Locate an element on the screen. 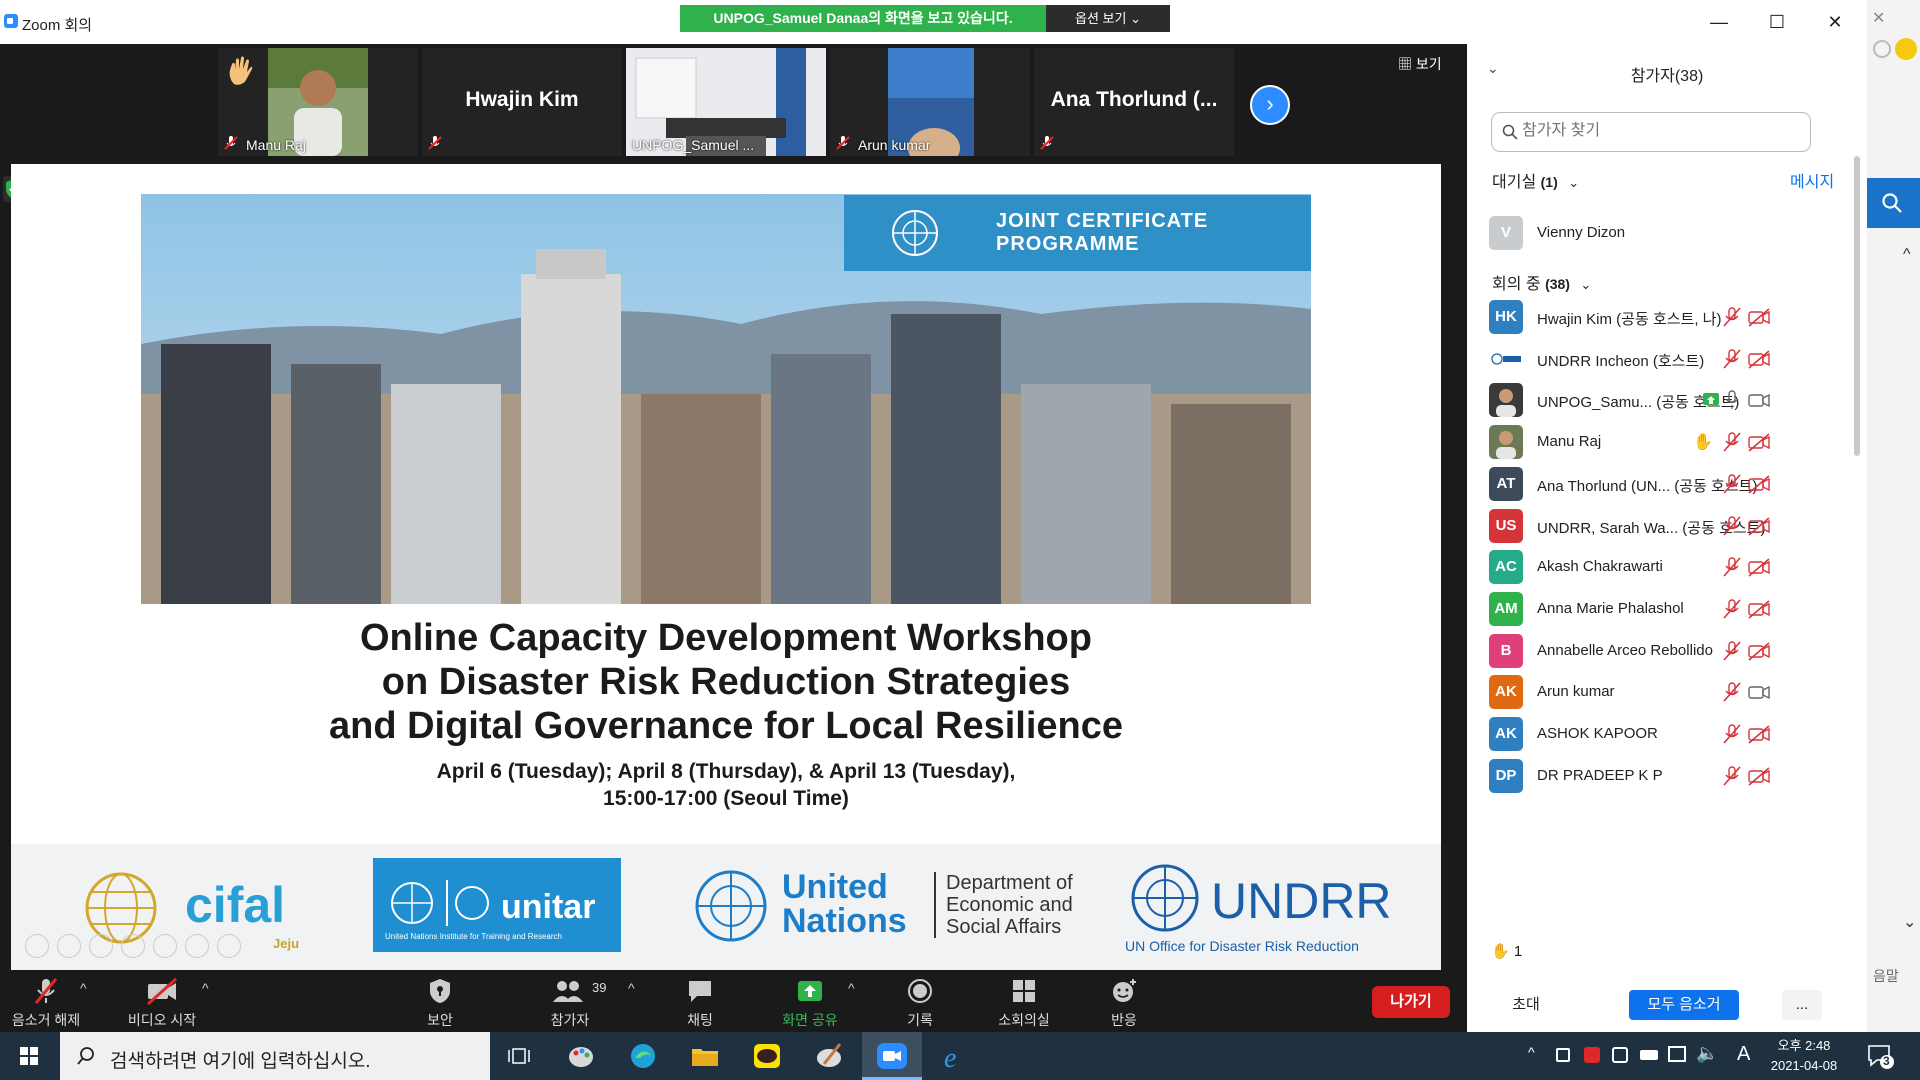  maximize-button: ☐ is located at coordinates (1777, 22).